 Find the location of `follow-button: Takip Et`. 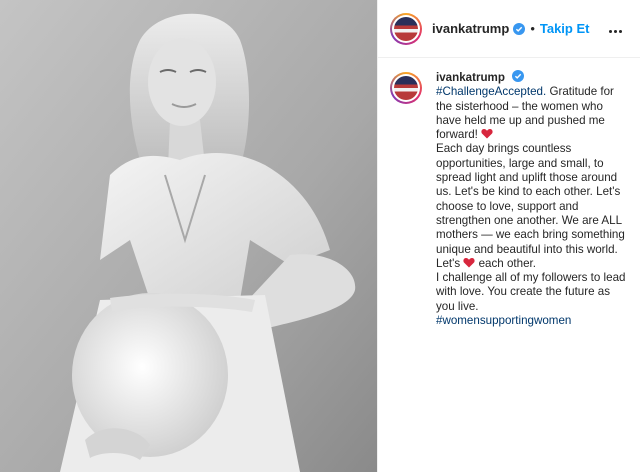

follow-button: Takip Et is located at coordinates (565, 28).